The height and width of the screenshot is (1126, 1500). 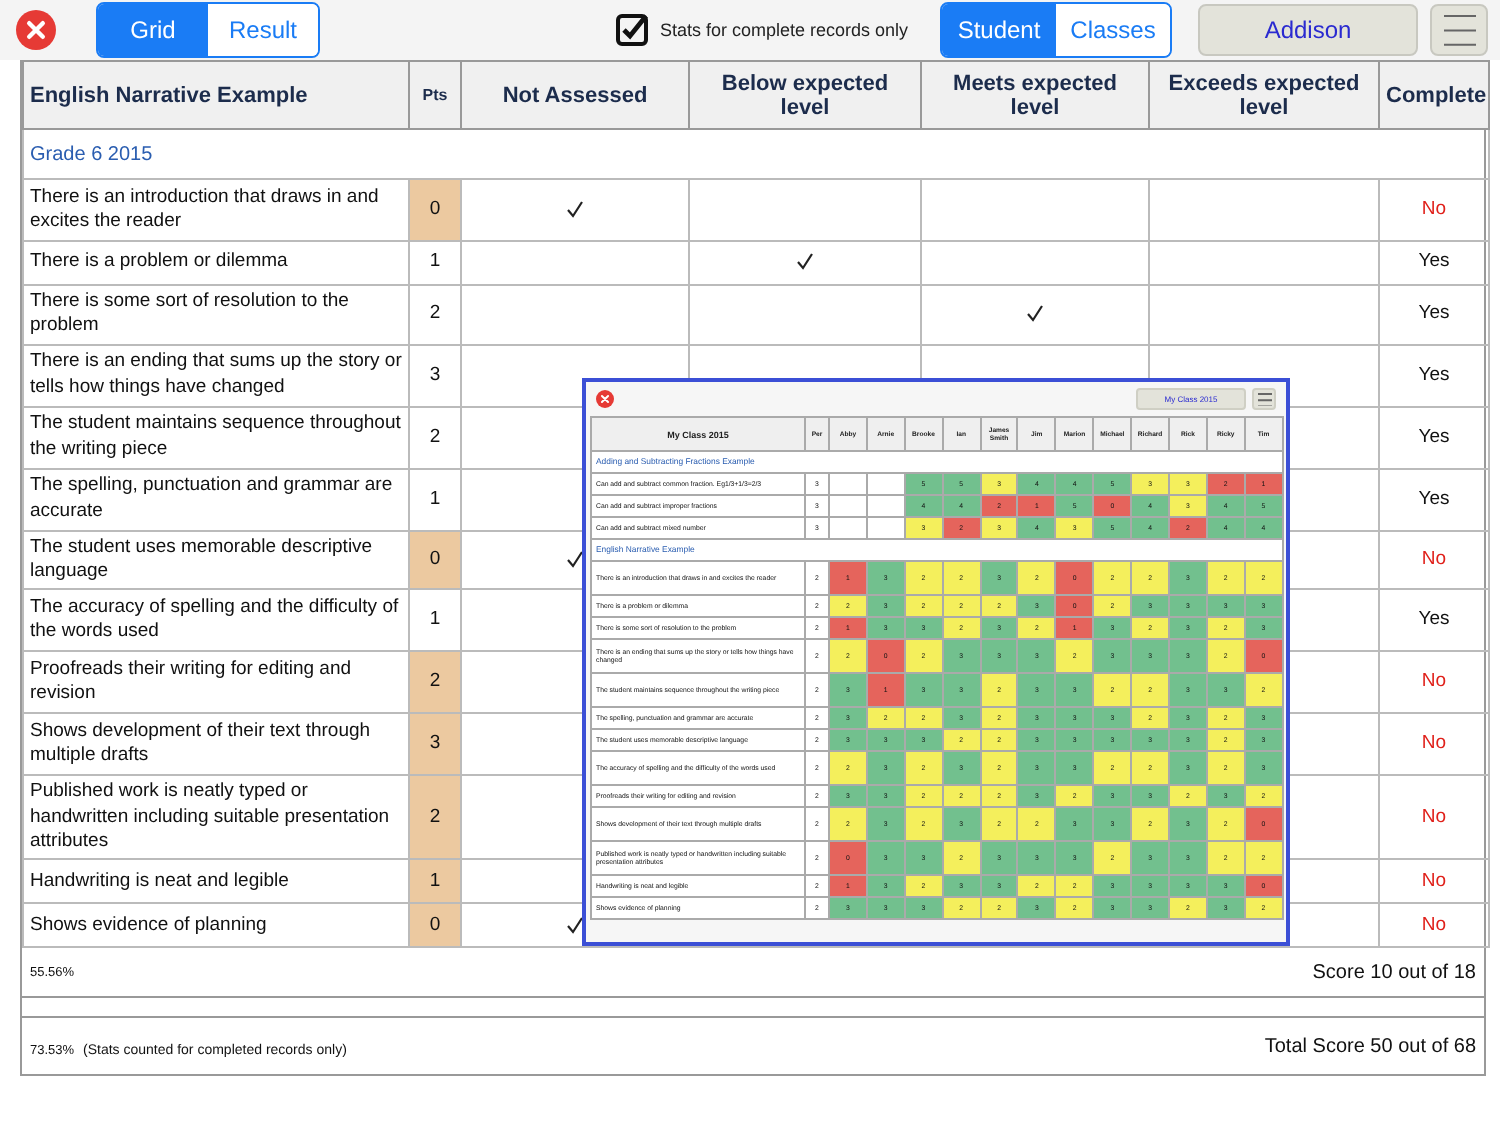 What do you see at coordinates (153, 30) in the screenshot?
I see `view-tab: Grid` at bounding box center [153, 30].